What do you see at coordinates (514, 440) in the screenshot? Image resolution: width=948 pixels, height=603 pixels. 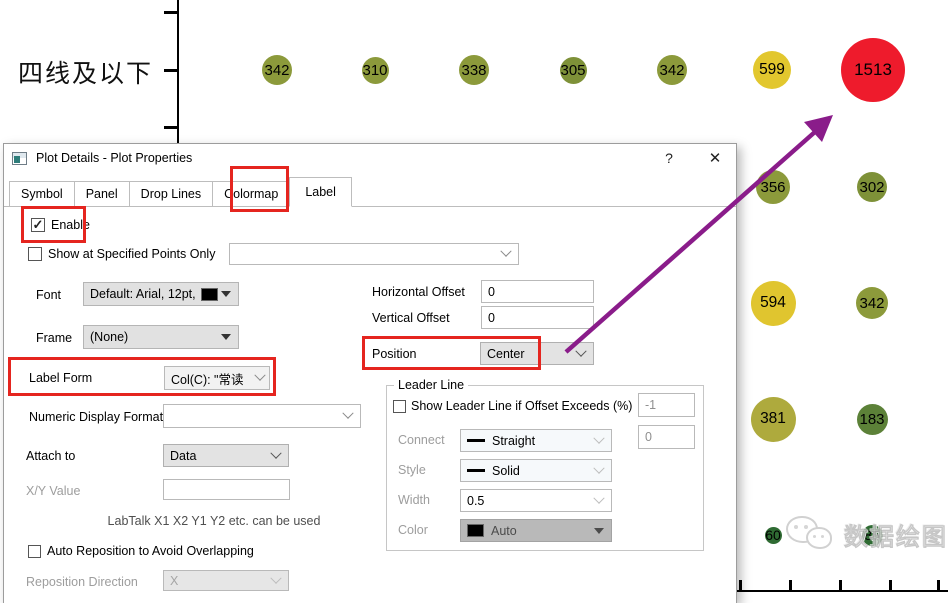 I see `connect-value: Straight` at bounding box center [514, 440].